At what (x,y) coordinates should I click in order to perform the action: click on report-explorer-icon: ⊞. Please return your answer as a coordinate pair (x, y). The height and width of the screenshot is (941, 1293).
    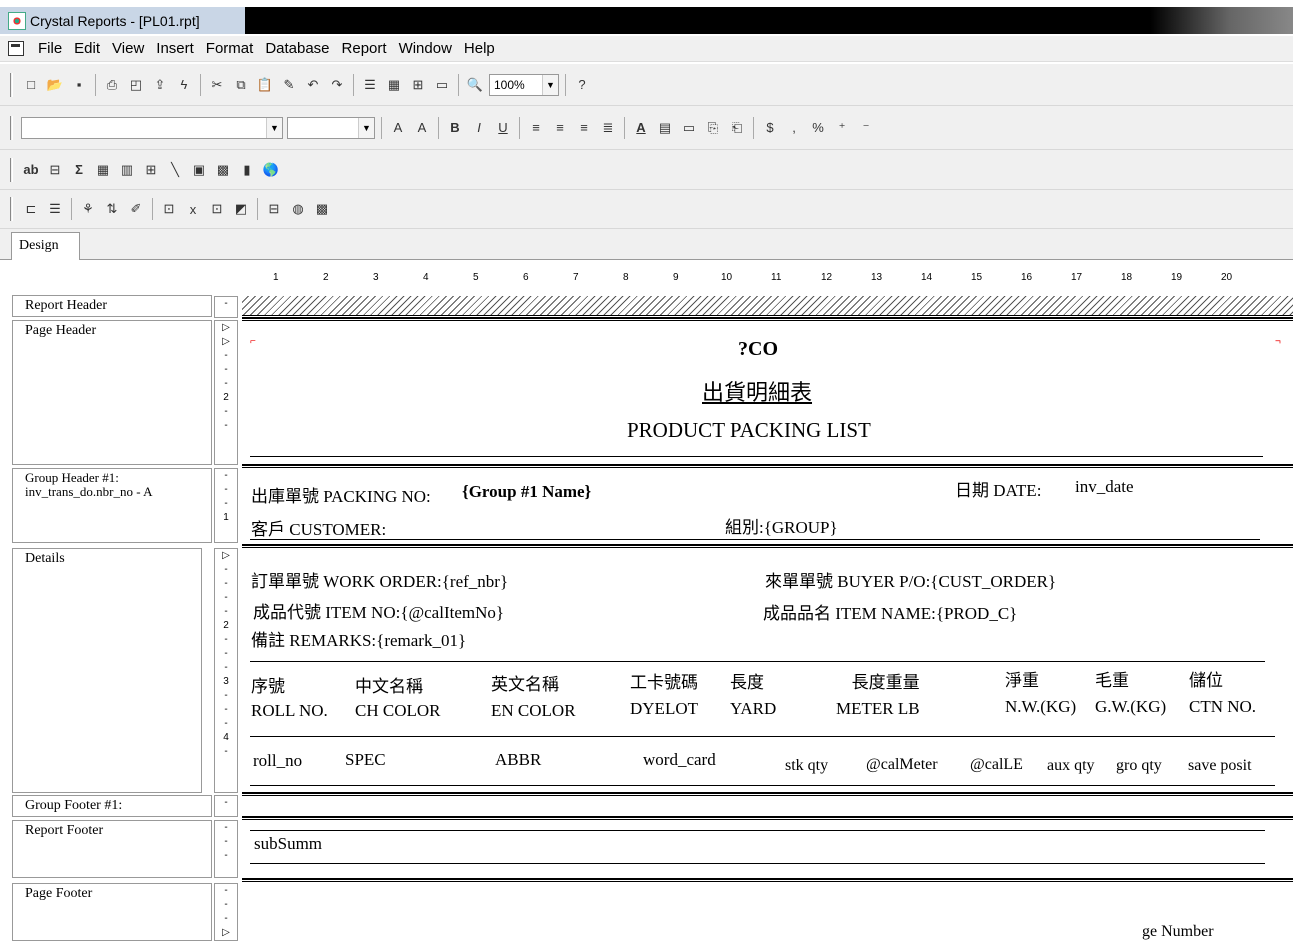
    Looking at the image, I should click on (418, 85).